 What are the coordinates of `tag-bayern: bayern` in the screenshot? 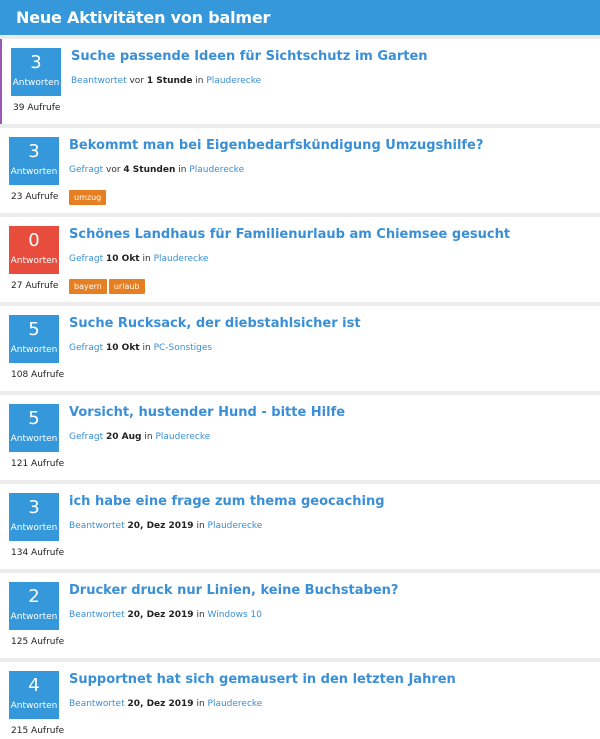 It's located at (88, 286).